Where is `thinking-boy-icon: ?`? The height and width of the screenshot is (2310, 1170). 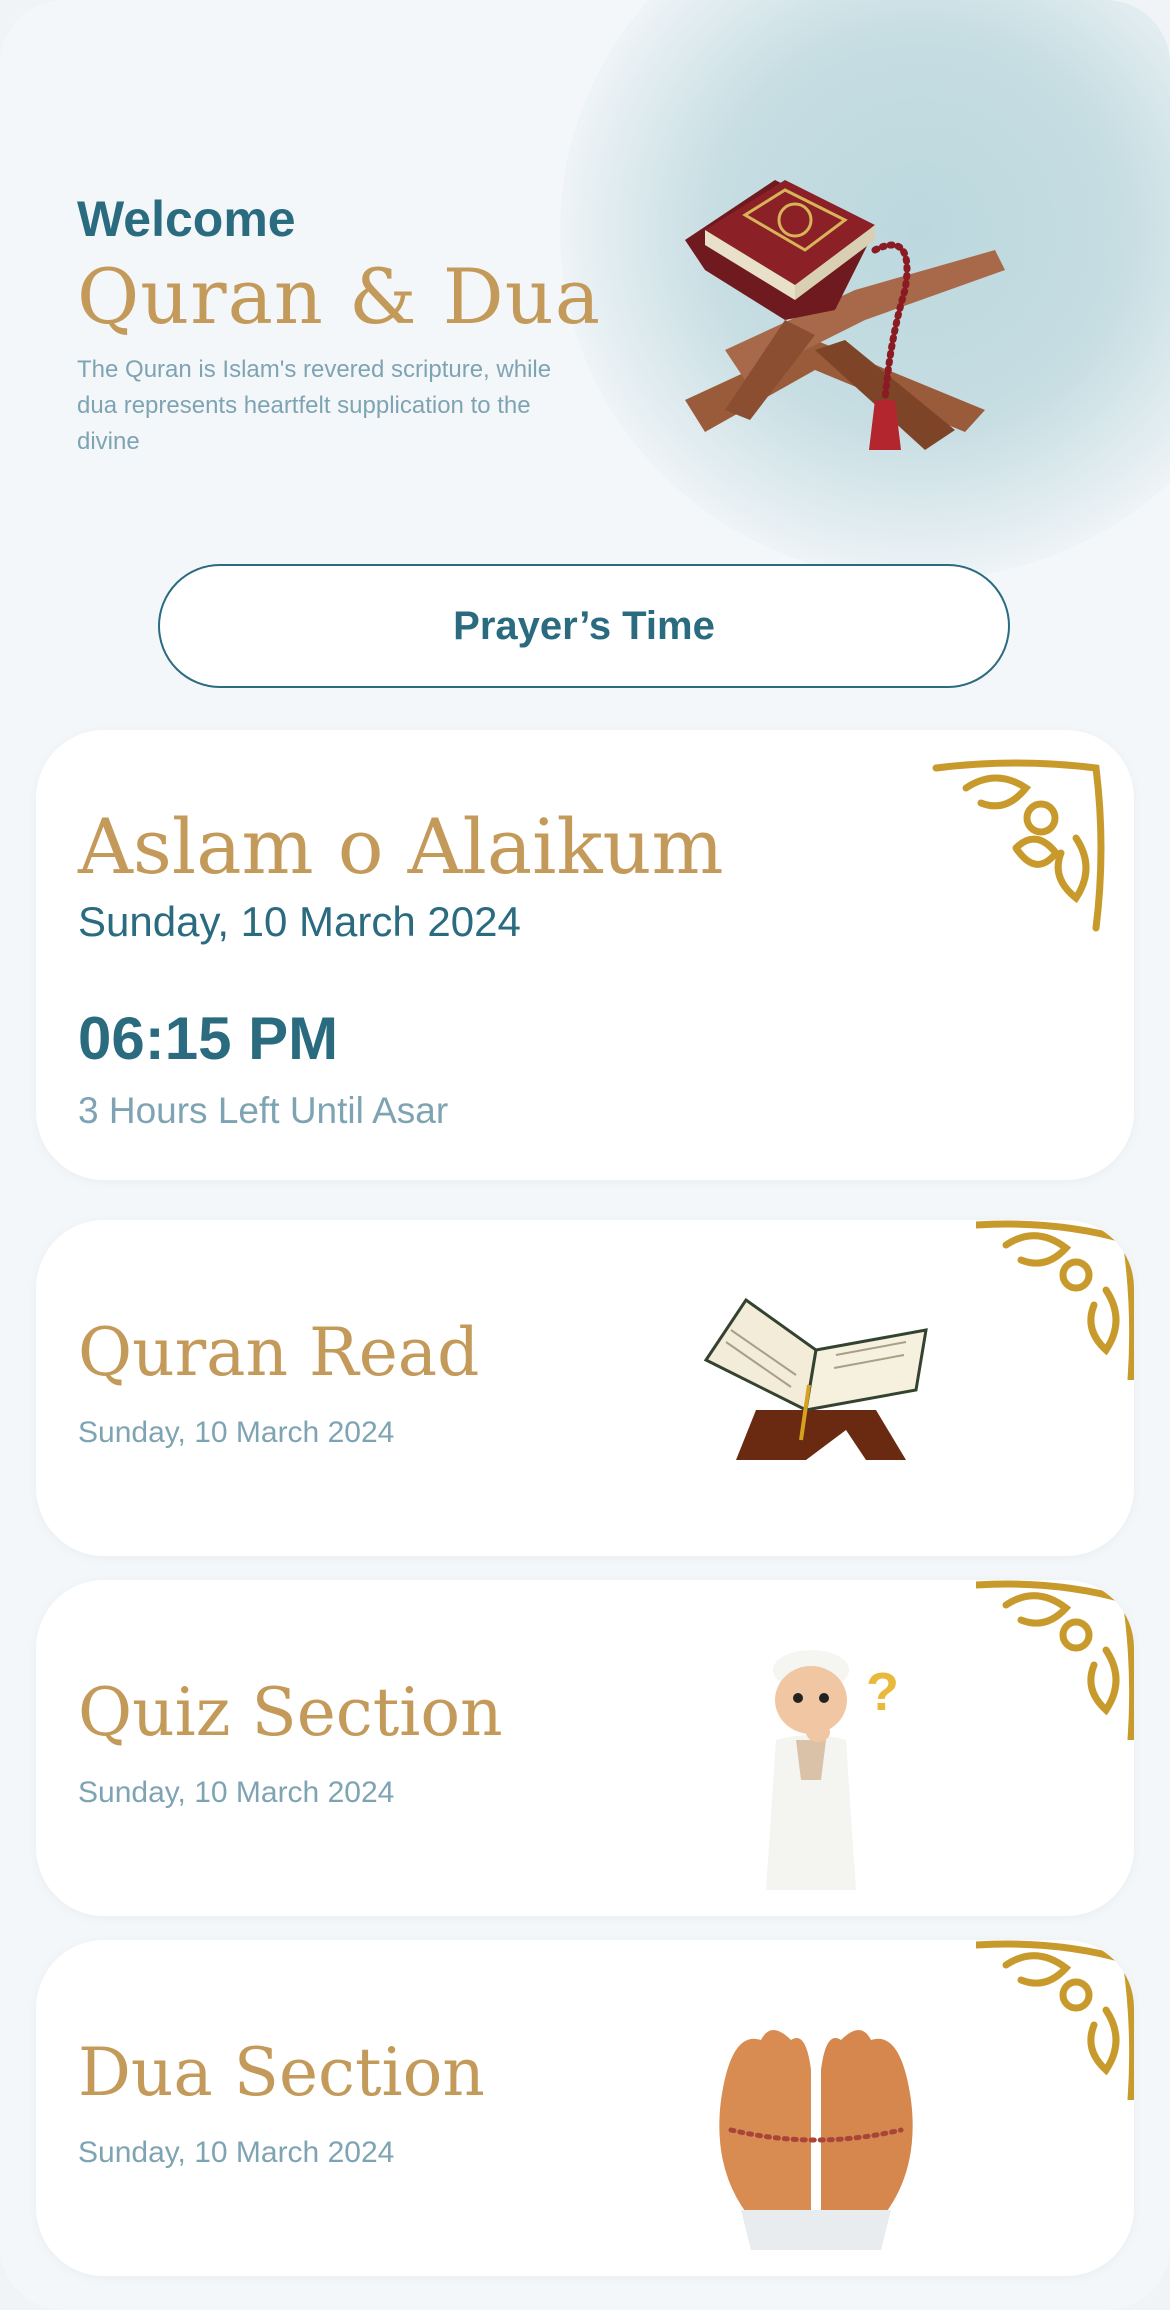 thinking-boy-icon: ? is located at coordinates (832, 1770).